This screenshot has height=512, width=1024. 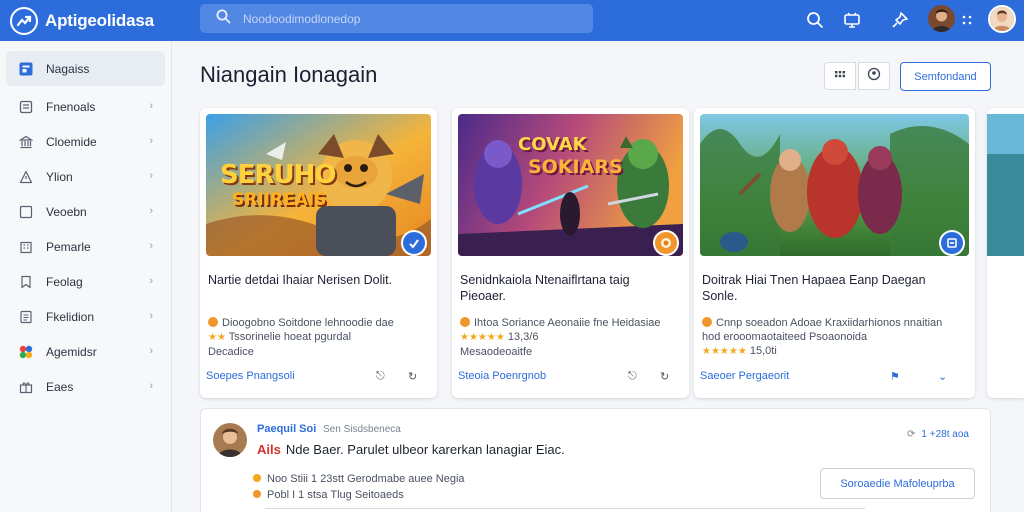 I want to click on grid-dots-icon, so click(x=967, y=20).